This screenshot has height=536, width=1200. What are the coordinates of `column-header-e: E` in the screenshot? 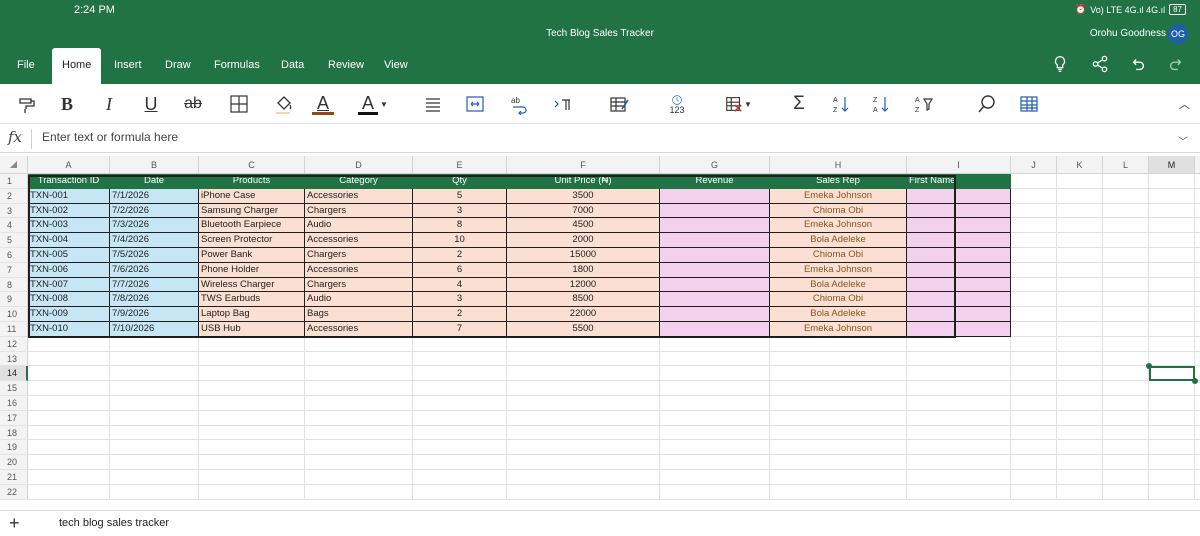 It's located at (460, 165).